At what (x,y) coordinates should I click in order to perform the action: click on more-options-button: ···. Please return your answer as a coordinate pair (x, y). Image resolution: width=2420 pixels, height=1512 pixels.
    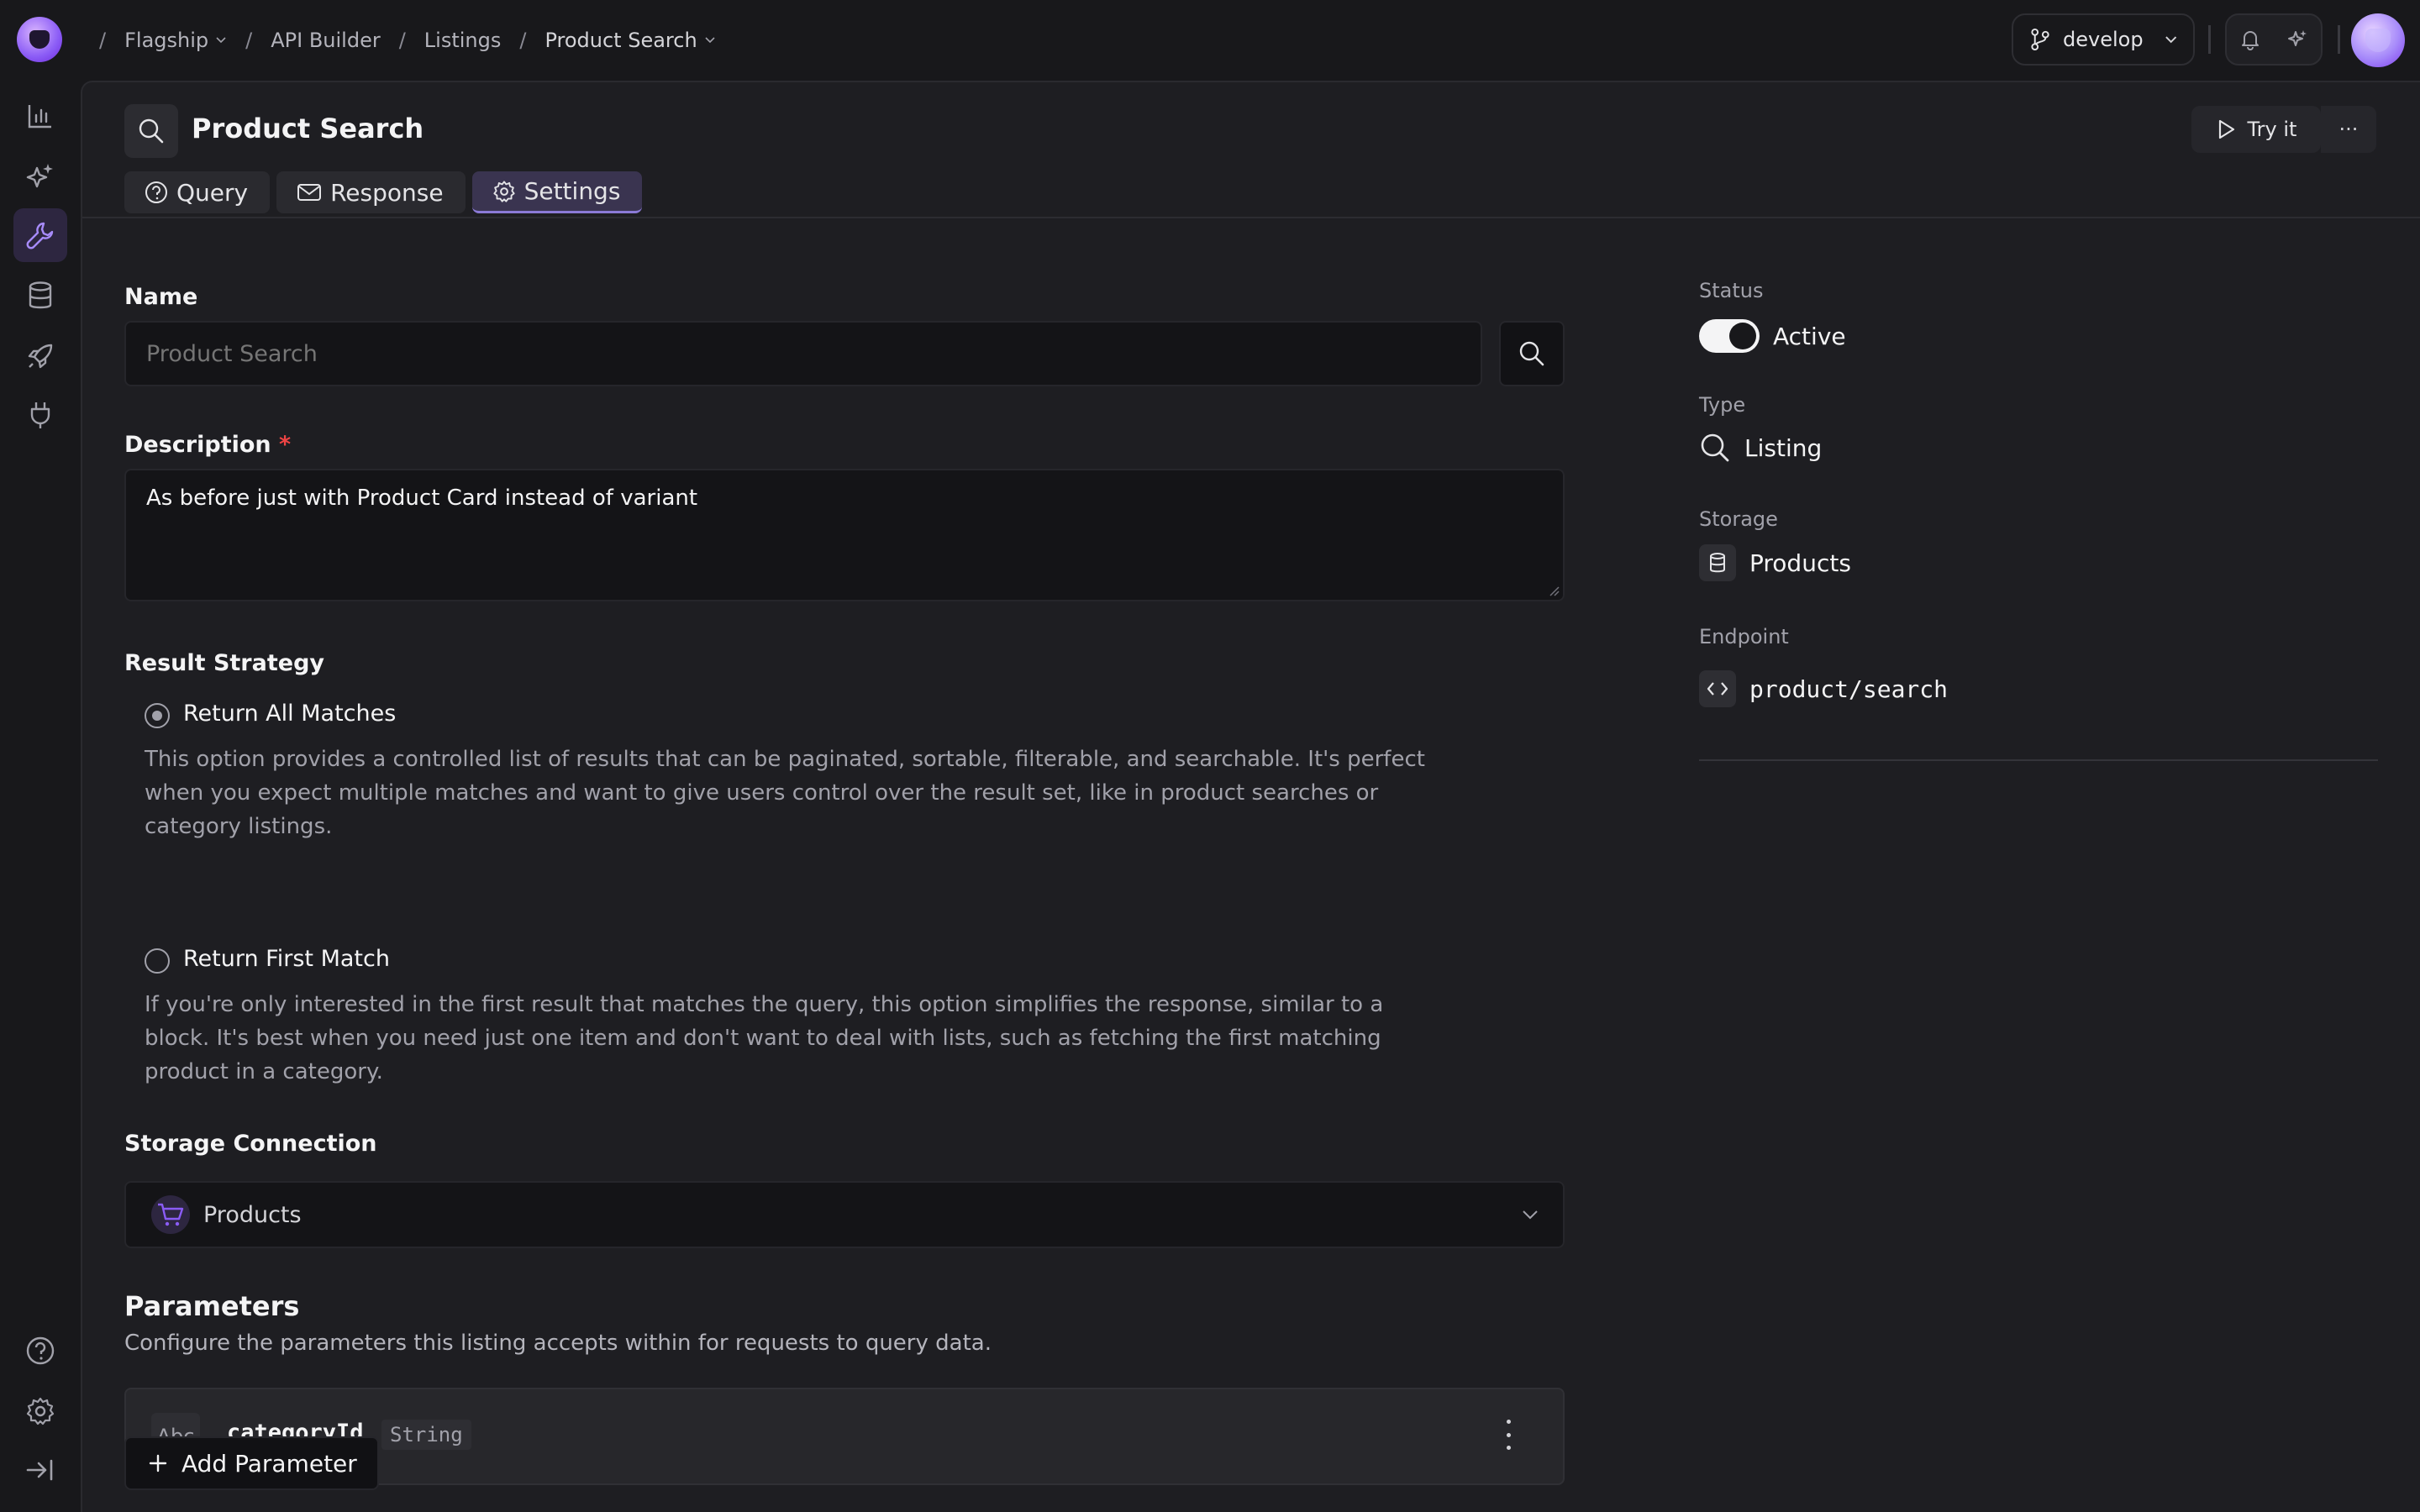
    Looking at the image, I should click on (2348, 129).